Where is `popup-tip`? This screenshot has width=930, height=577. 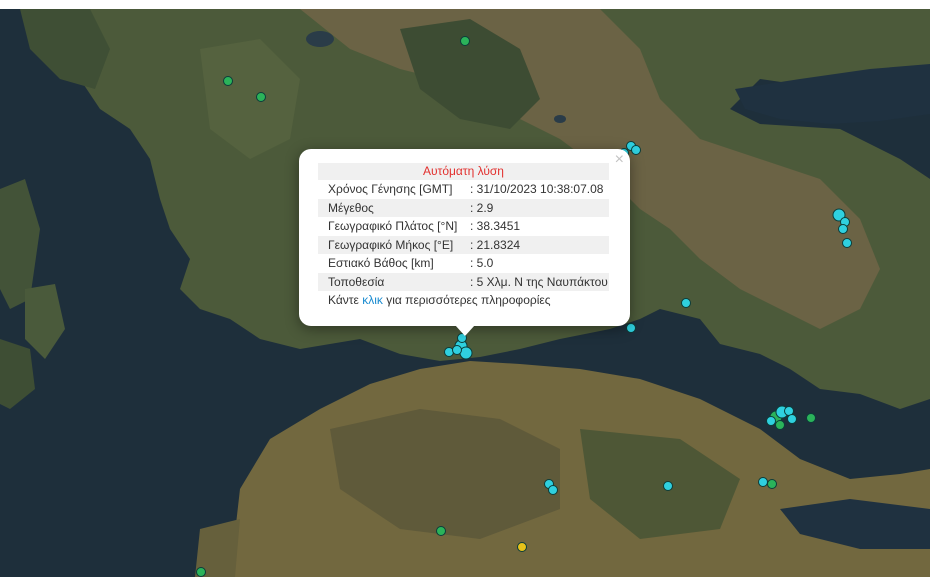
popup-tip is located at coordinates (465, 330).